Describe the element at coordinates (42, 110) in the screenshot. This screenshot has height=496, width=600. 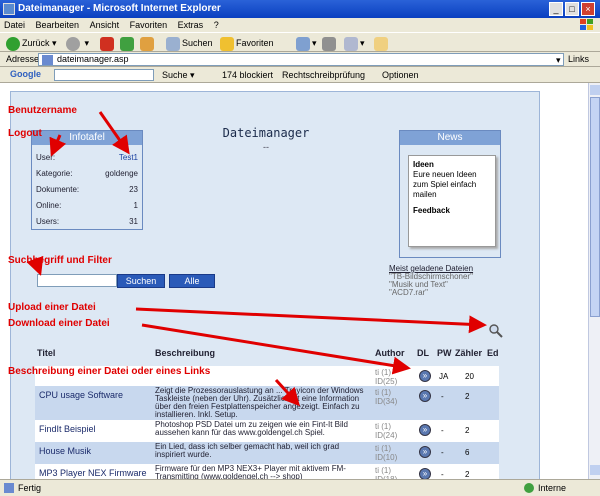
I see `annotation-username: Benutzername` at that location.